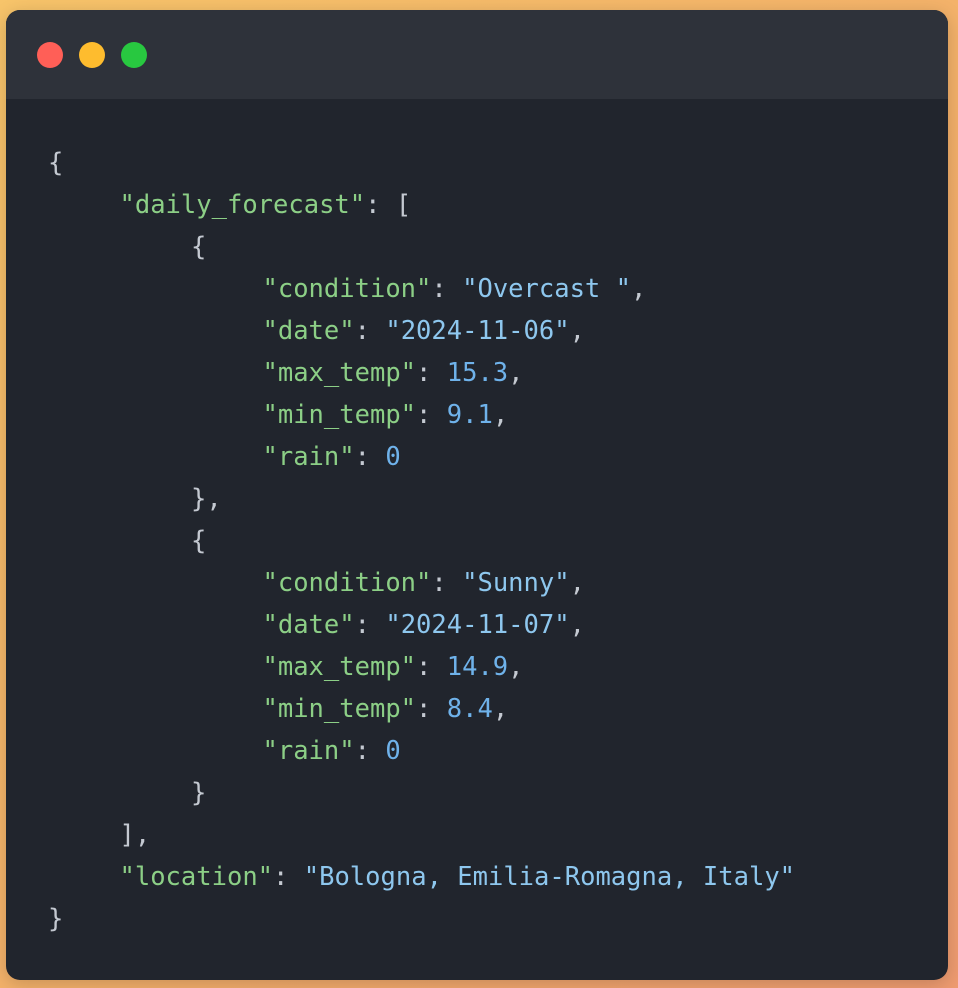 The image size is (958, 988). Describe the element at coordinates (50, 55) in the screenshot. I see `close-window-icon` at that location.